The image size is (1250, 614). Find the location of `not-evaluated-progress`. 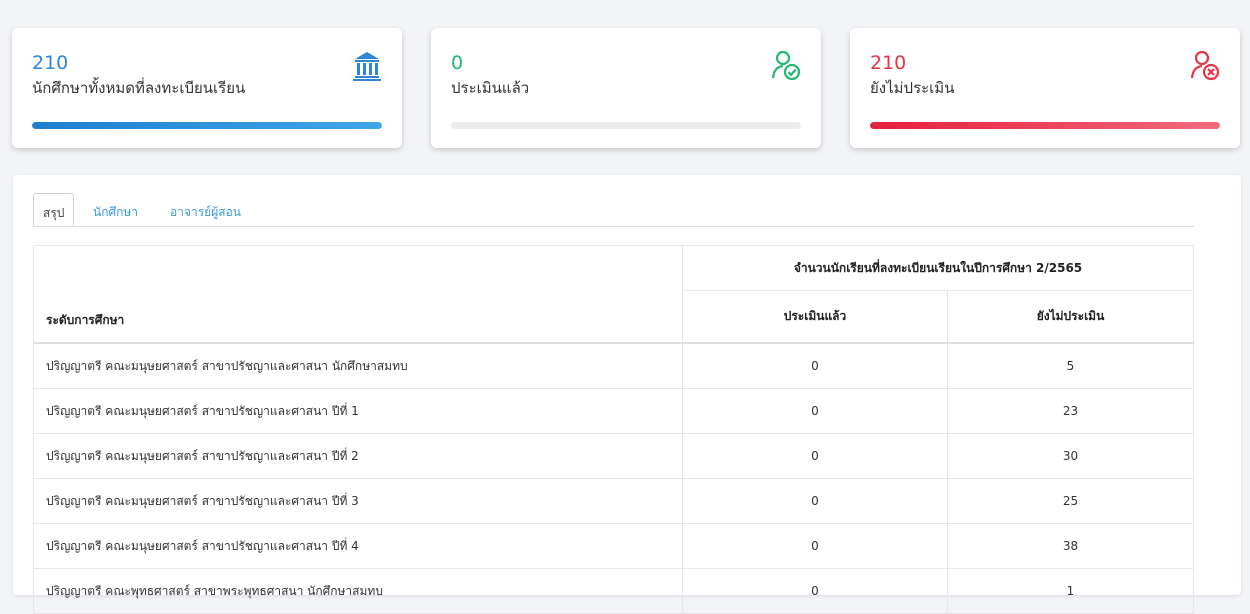

not-evaluated-progress is located at coordinates (1045, 125).